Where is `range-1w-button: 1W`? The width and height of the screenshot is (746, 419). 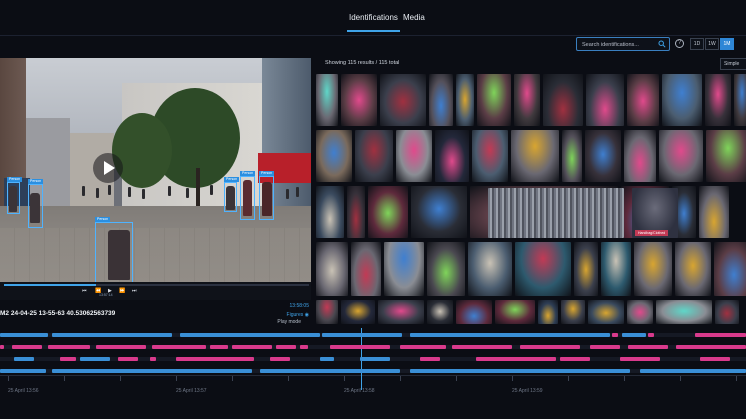
range-1w-button: 1W is located at coordinates (712, 44).